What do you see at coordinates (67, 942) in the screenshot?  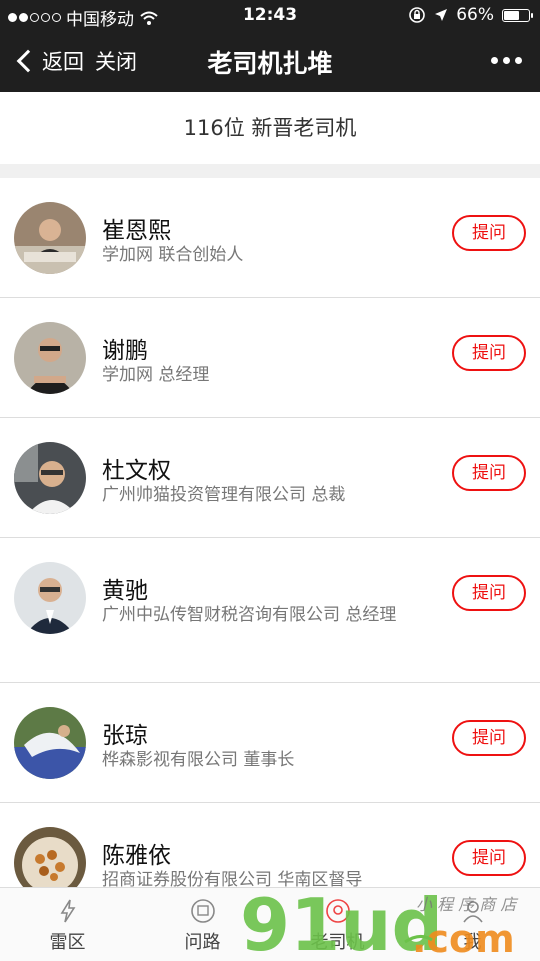 I see `tab-label: 雷区` at bounding box center [67, 942].